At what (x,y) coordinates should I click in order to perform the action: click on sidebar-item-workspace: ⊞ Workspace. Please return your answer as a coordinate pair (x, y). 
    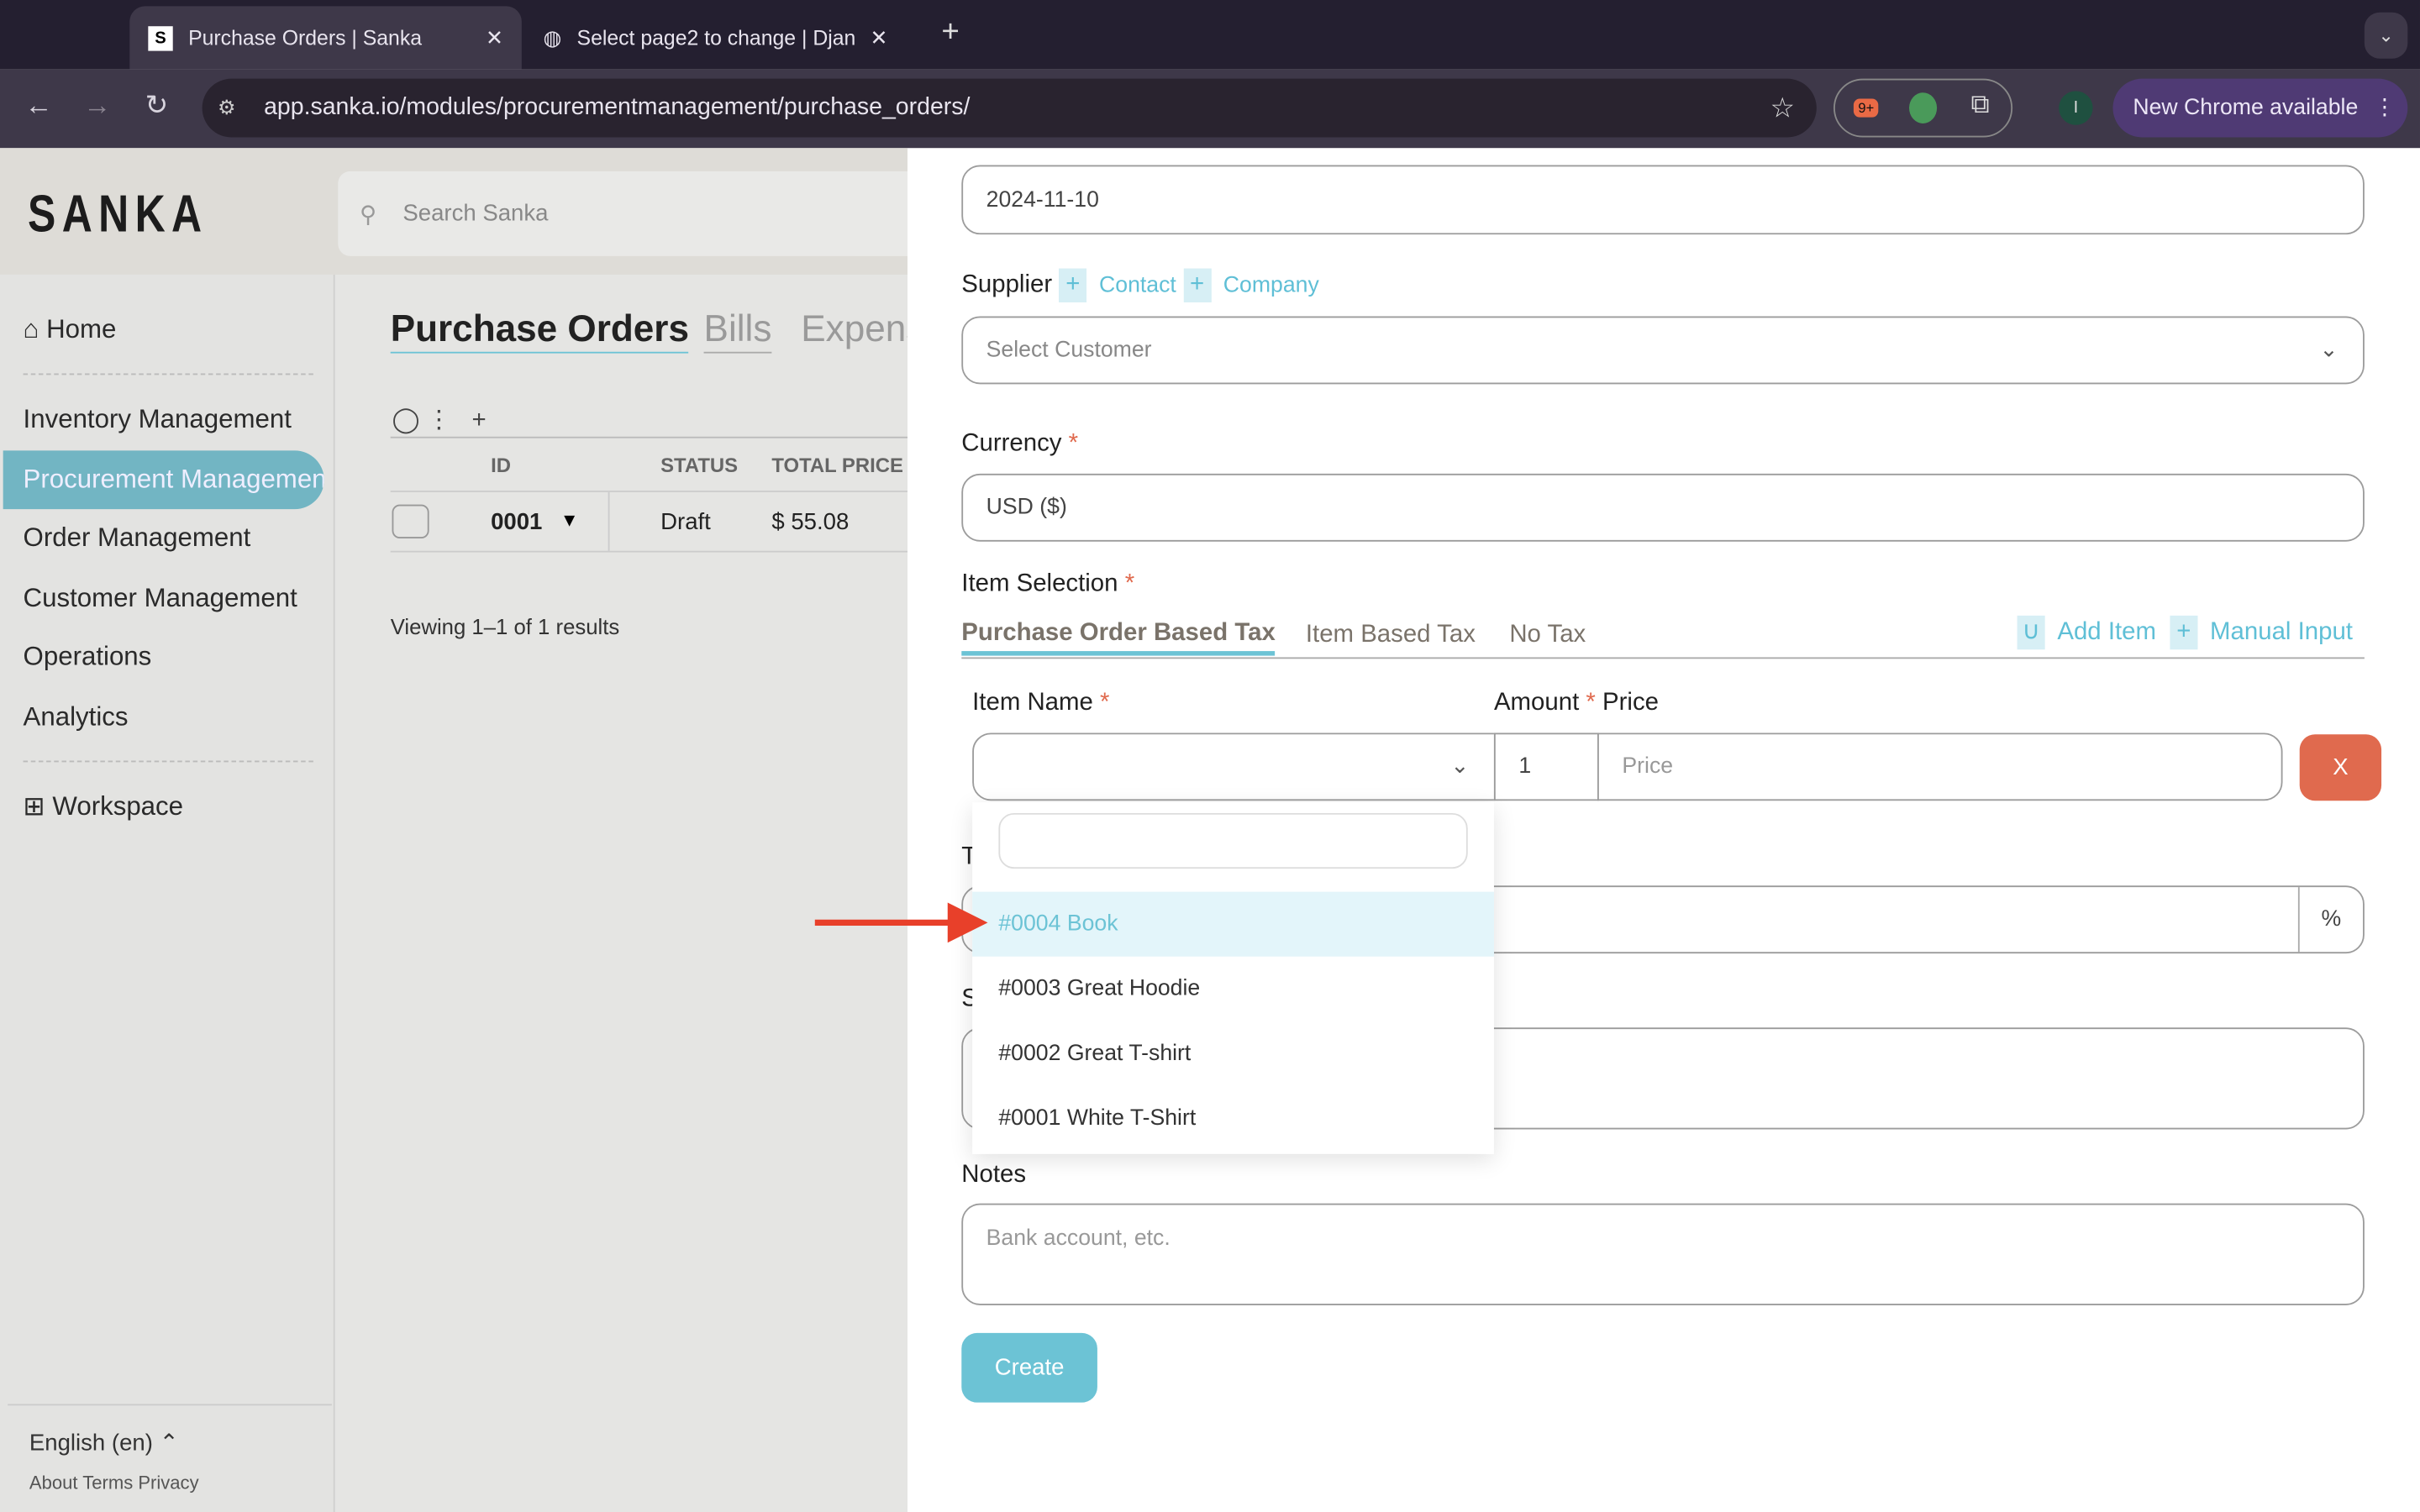
    Looking at the image, I should click on (103, 806).